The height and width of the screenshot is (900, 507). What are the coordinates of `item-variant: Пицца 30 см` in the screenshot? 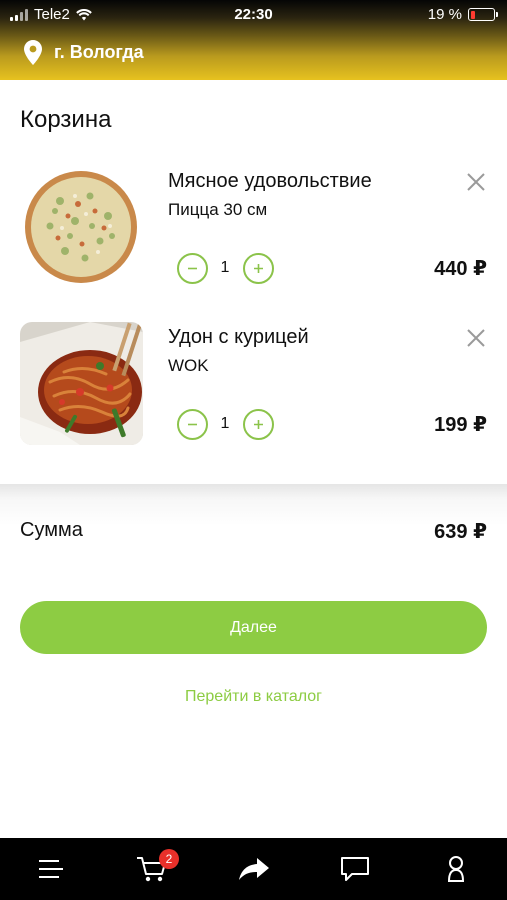 It's located at (218, 209).